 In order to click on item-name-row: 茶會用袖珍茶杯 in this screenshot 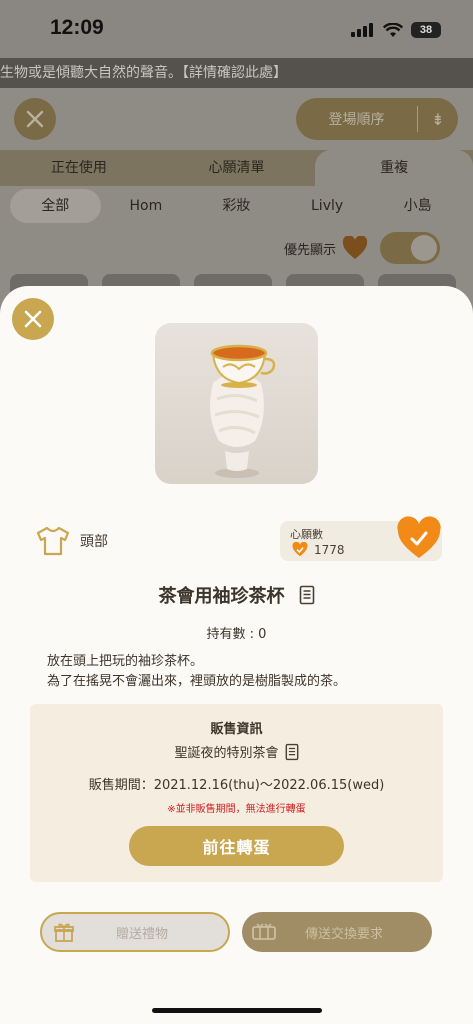, I will do `click(236, 595)`.